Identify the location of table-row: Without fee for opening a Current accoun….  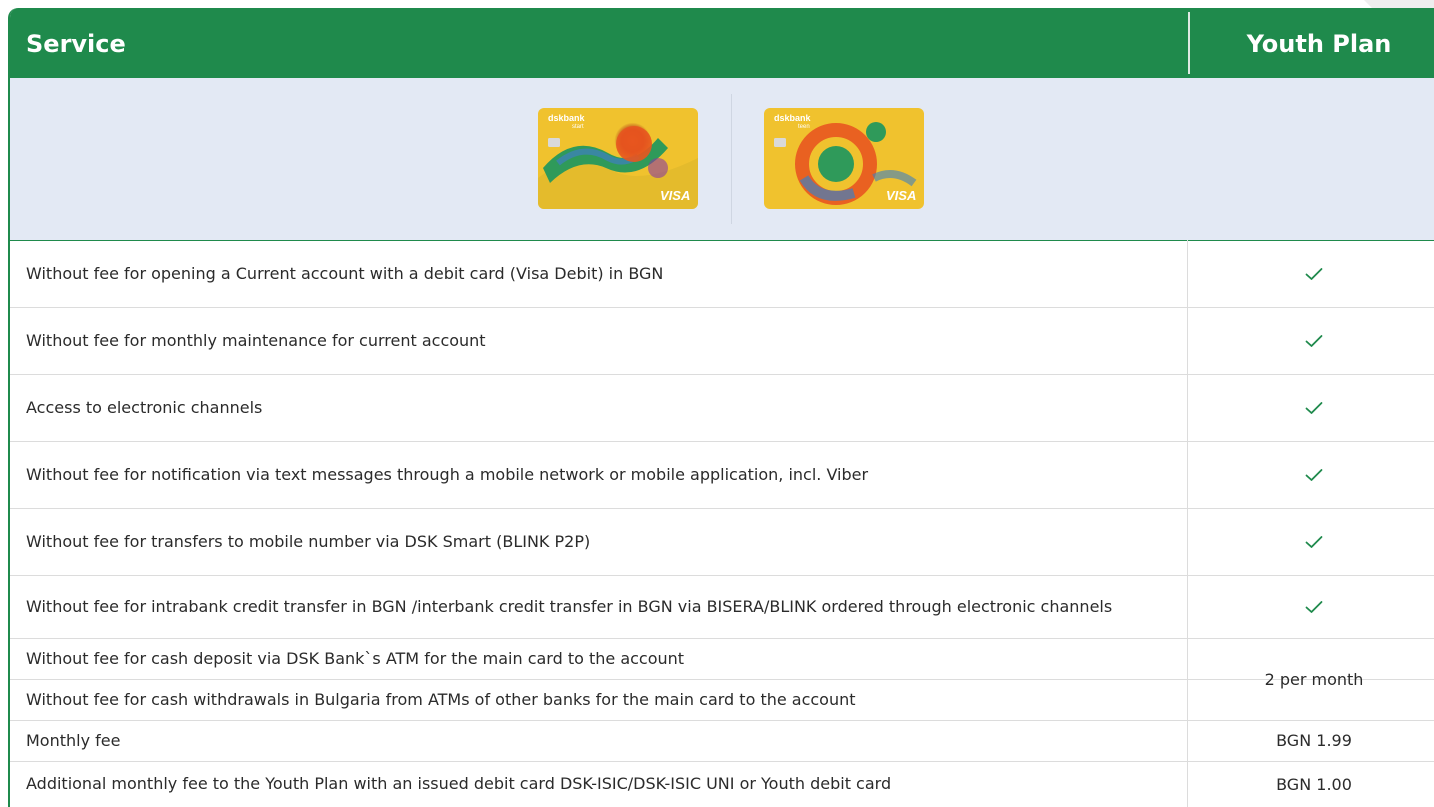
(722, 274).